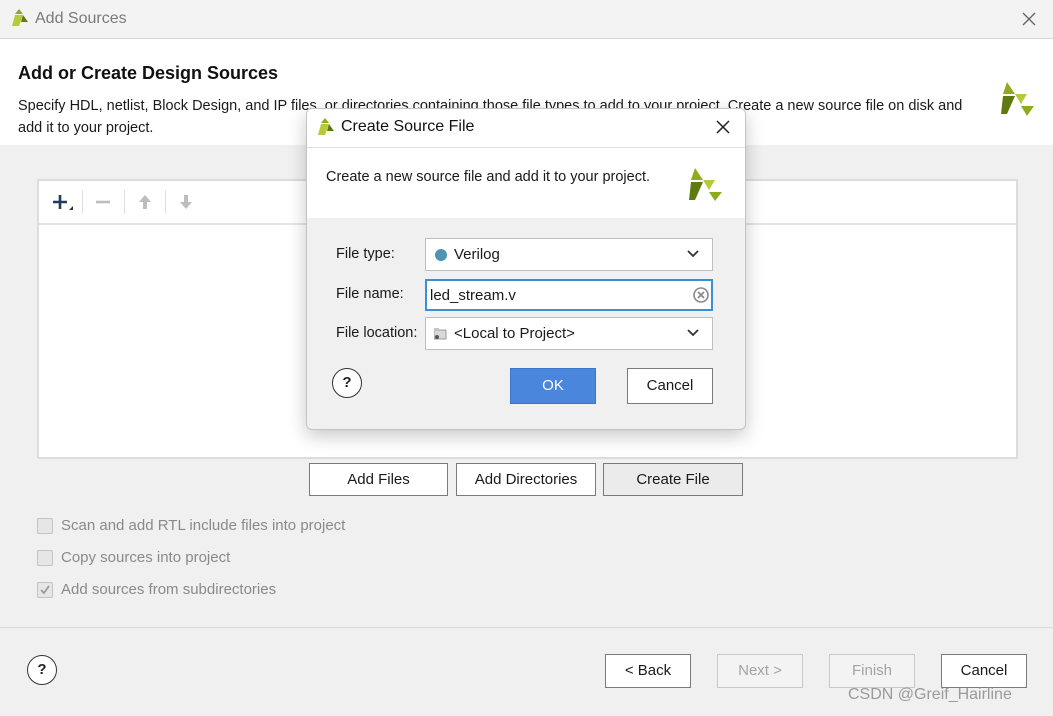  Describe the element at coordinates (146, 557) in the screenshot. I see `copy-sources-label: Copy sources into project` at that location.